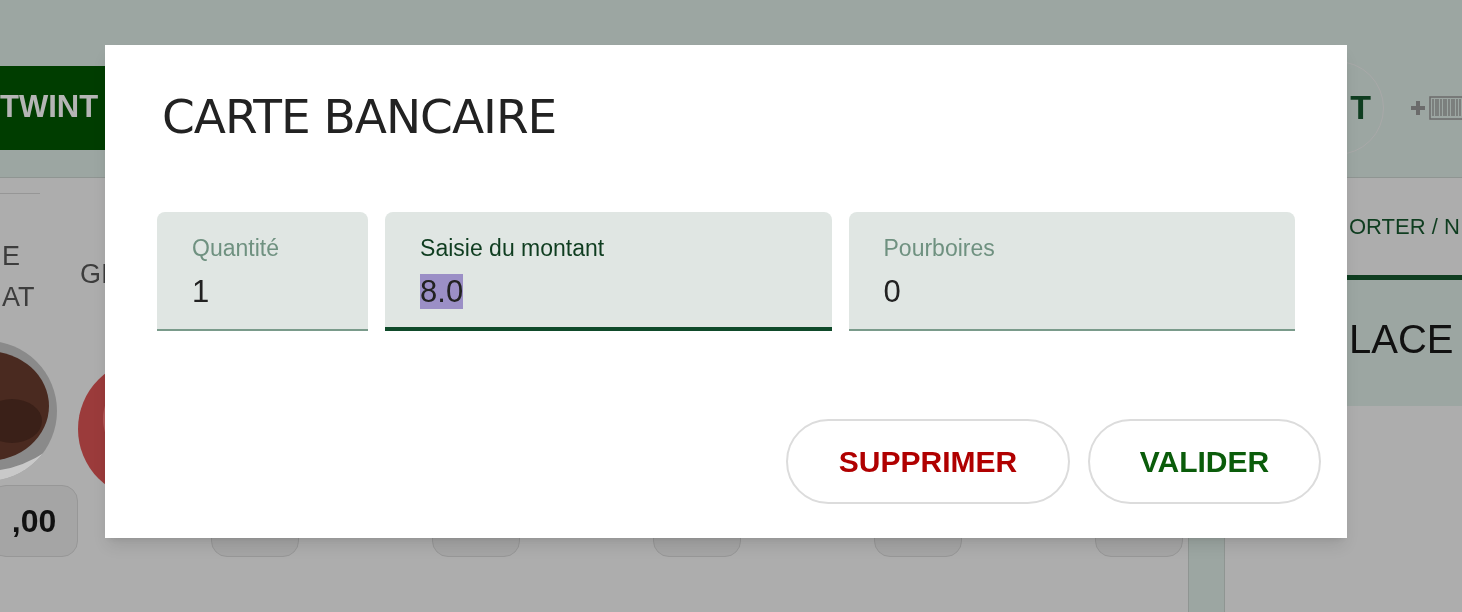 Image resolution: width=1462 pixels, height=612 pixels. I want to click on field-label: Quantité, so click(236, 248).